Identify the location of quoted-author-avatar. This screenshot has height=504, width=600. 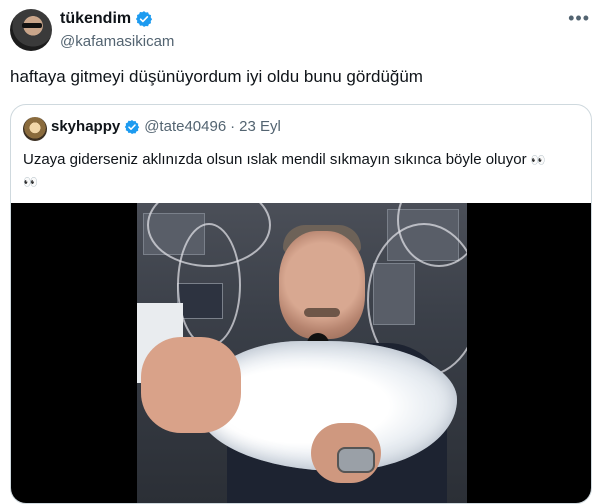
(35, 129).